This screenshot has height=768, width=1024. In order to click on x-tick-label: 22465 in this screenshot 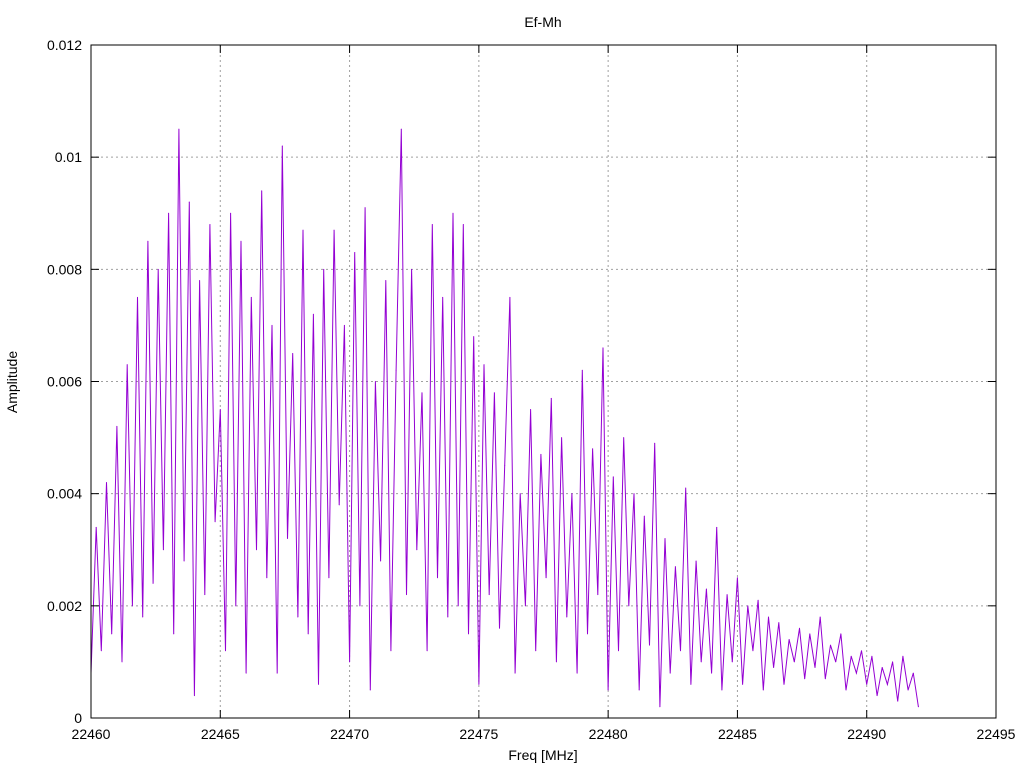, I will do `click(220, 734)`.